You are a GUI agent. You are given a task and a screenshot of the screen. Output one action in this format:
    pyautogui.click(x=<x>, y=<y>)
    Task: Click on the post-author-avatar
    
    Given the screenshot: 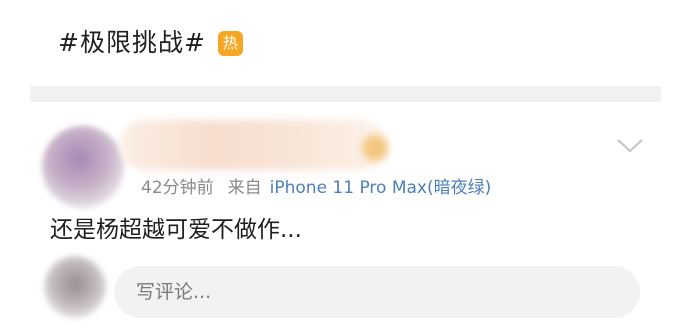 What is the action you would take?
    pyautogui.click(x=83, y=167)
    